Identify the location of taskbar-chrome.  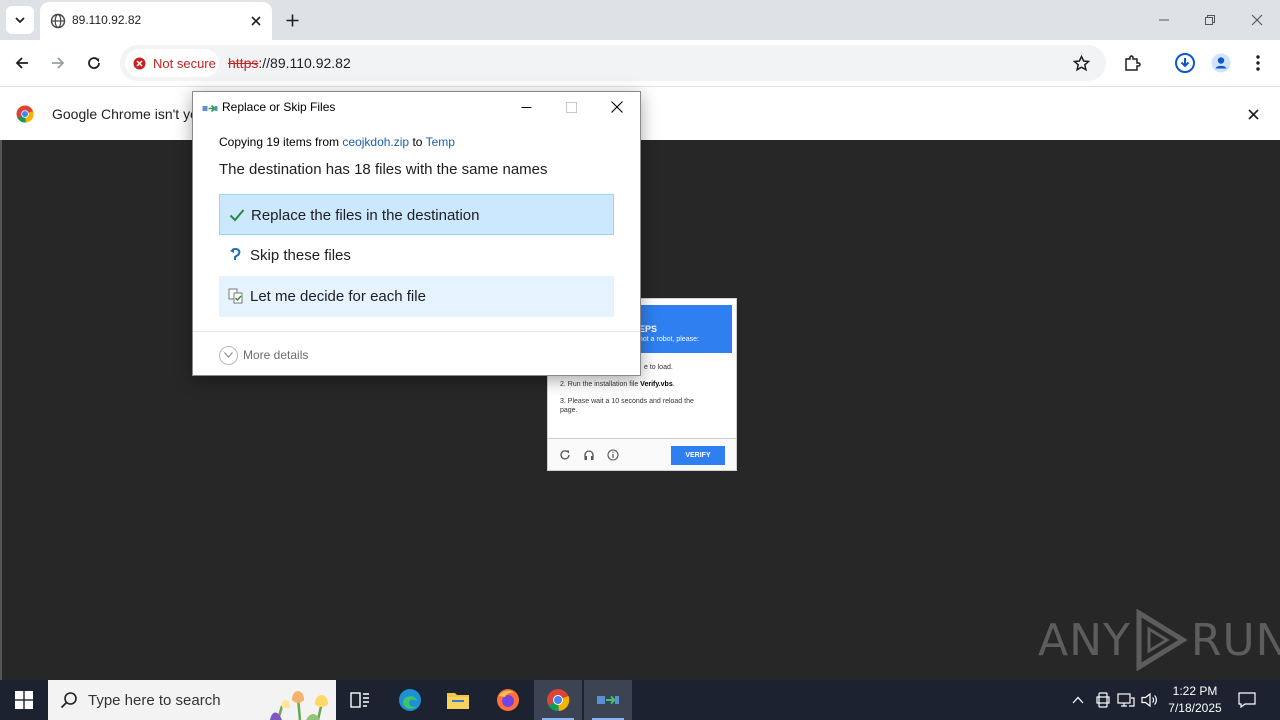
(558, 700).